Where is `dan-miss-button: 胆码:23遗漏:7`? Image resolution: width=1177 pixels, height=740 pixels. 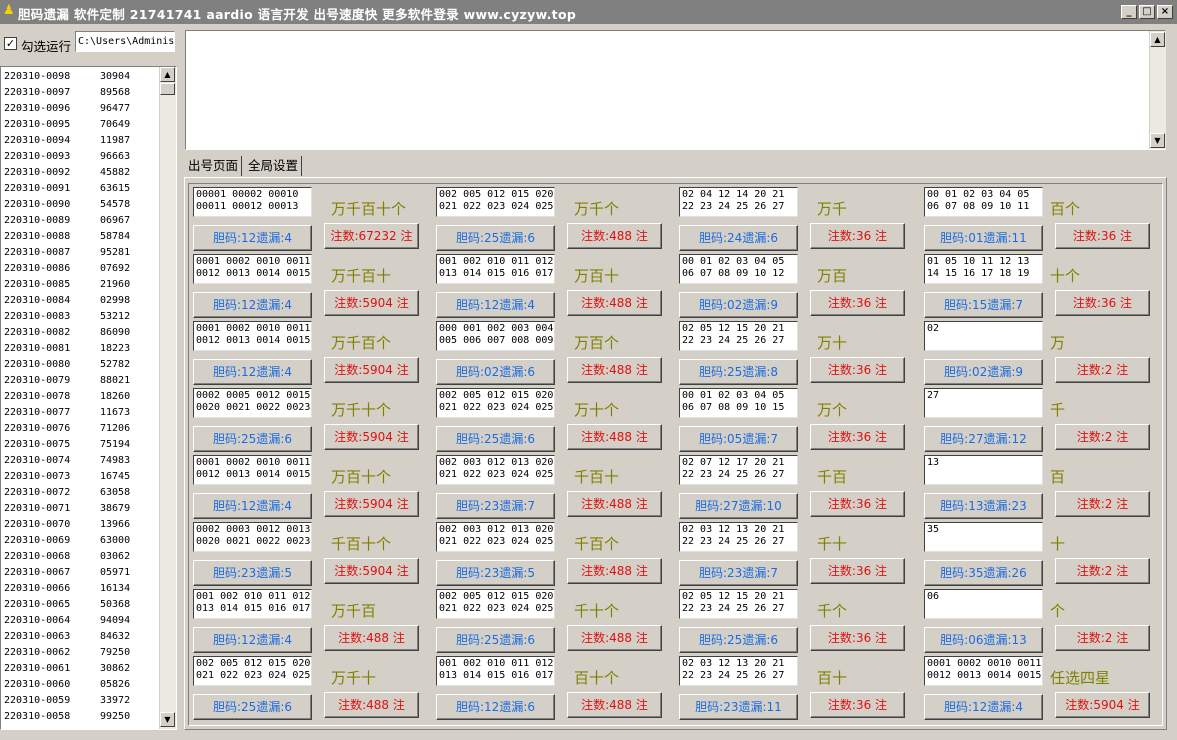 dan-miss-button: 胆码:23遗漏:7 is located at coordinates (738, 573).